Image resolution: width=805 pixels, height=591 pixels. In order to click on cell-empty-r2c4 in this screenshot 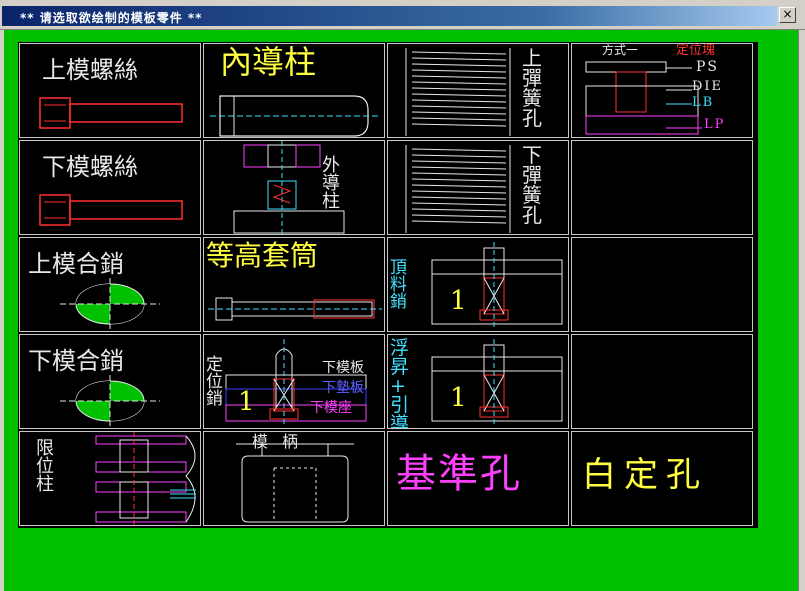, I will do `click(662, 187)`.